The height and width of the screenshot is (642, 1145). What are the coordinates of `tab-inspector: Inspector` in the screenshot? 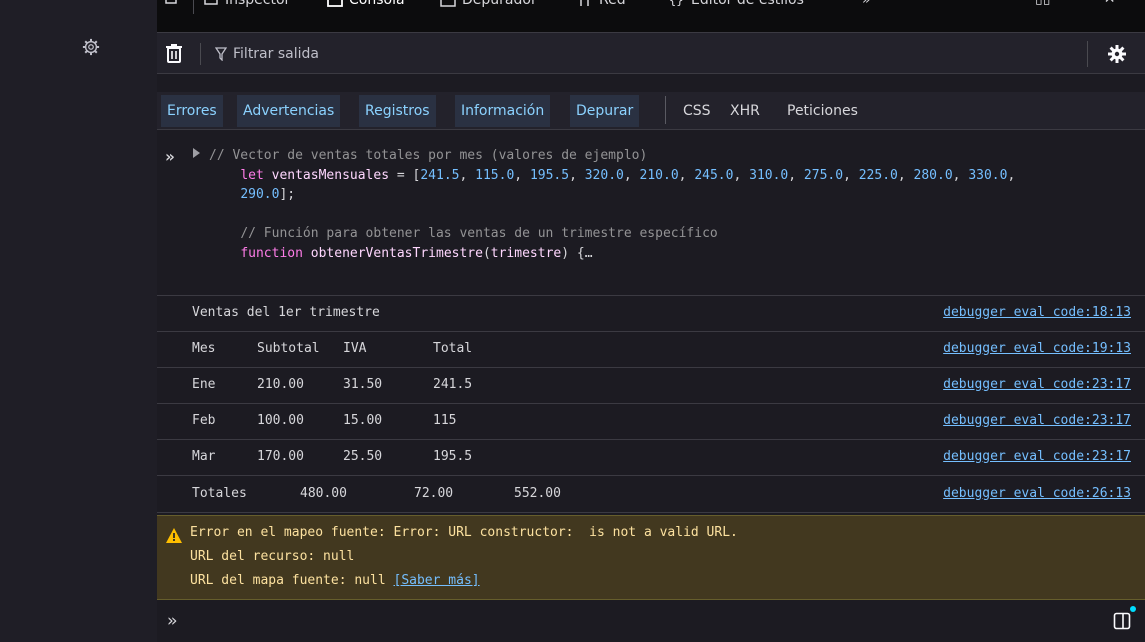 It's located at (246, 4).